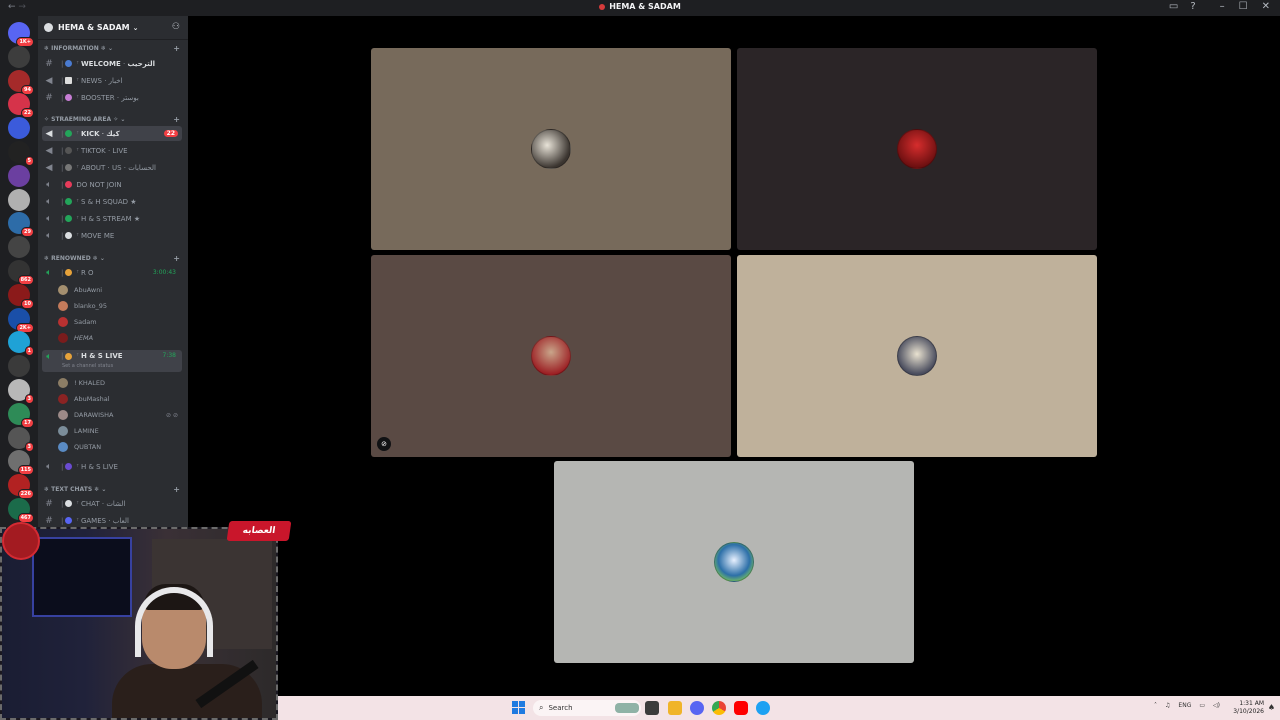 This screenshot has height=720, width=1280. I want to click on server-dot-icon, so click(602, 6).